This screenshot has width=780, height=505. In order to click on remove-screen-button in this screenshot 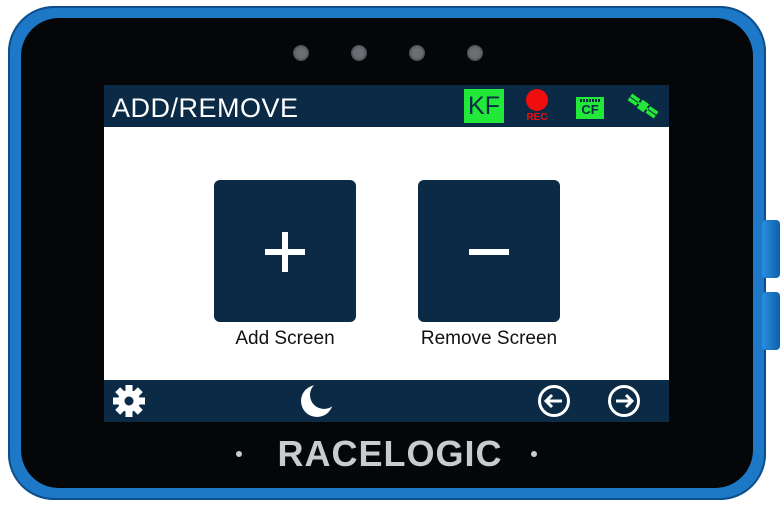, I will do `click(489, 251)`.